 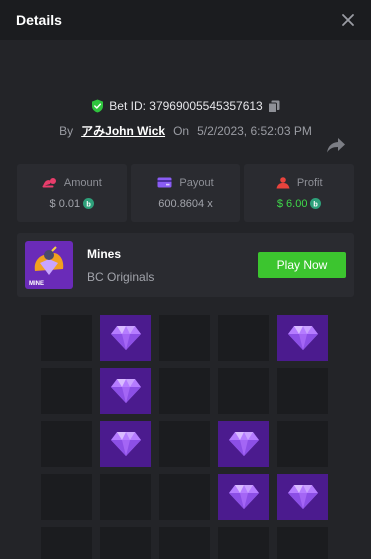 What do you see at coordinates (185, 265) in the screenshot?
I see `game-card: MINE Mines BC Originals Play Now` at bounding box center [185, 265].